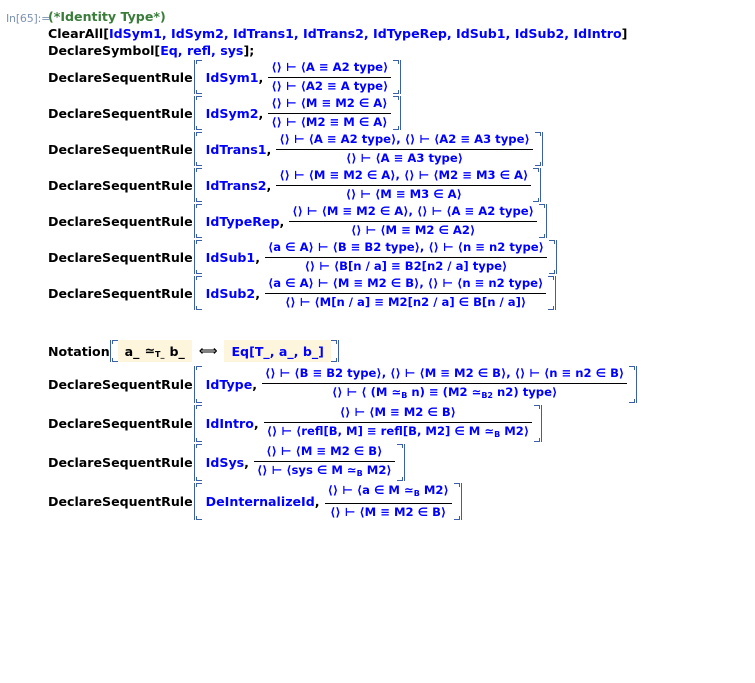 The height and width of the screenshot is (683, 755). I want to click on rule-head-idsub1: DeclareSequentRule, so click(120, 257).